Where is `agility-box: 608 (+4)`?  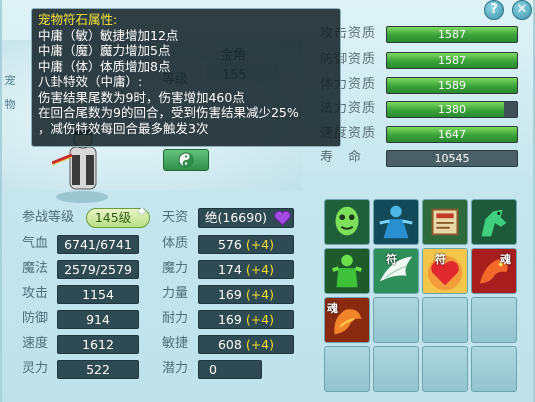
agility-box: 608 (+4) is located at coordinates (246, 344).